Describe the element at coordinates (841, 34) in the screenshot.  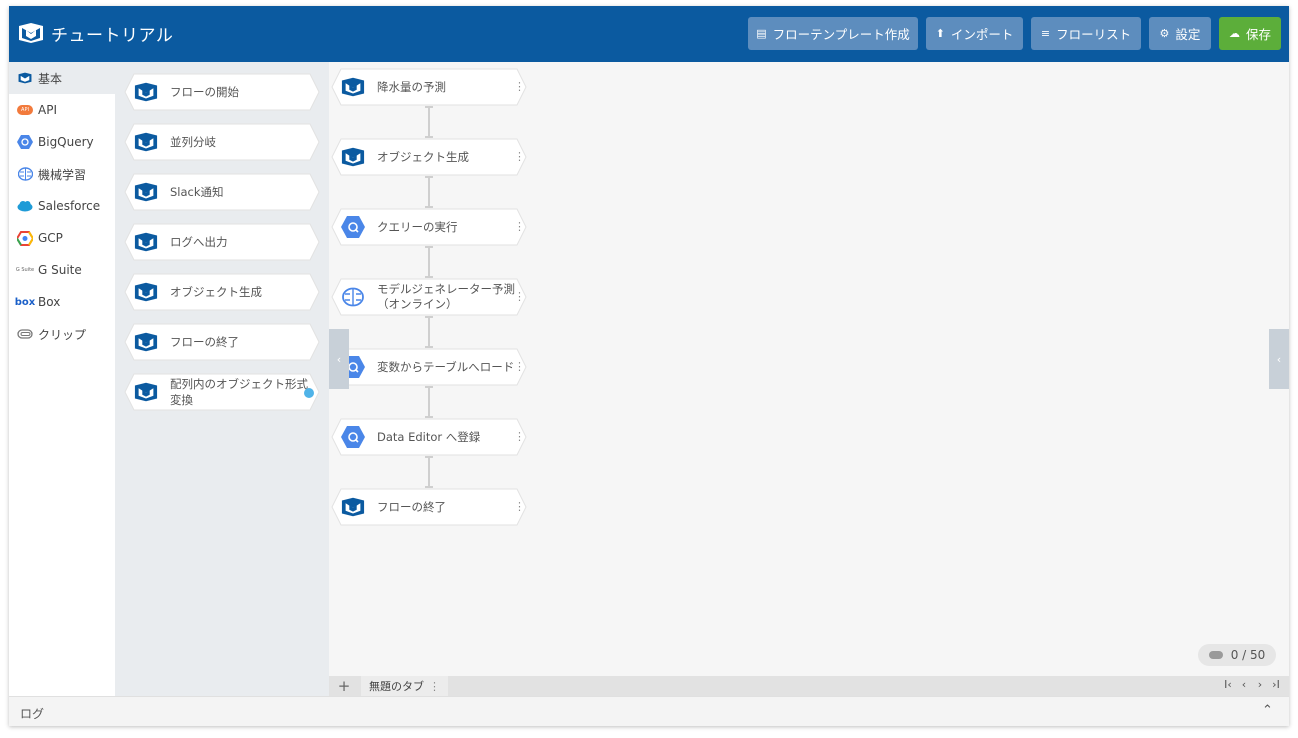
I see `flow-template-label: フローテンプレート作成` at that location.